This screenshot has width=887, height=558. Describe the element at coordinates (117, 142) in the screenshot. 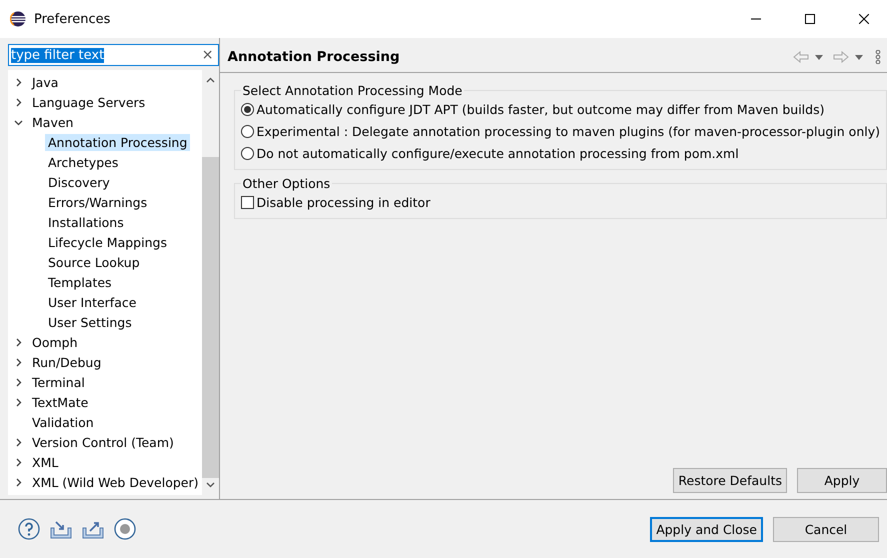

I see `tree-item: Annotation Processing` at that location.